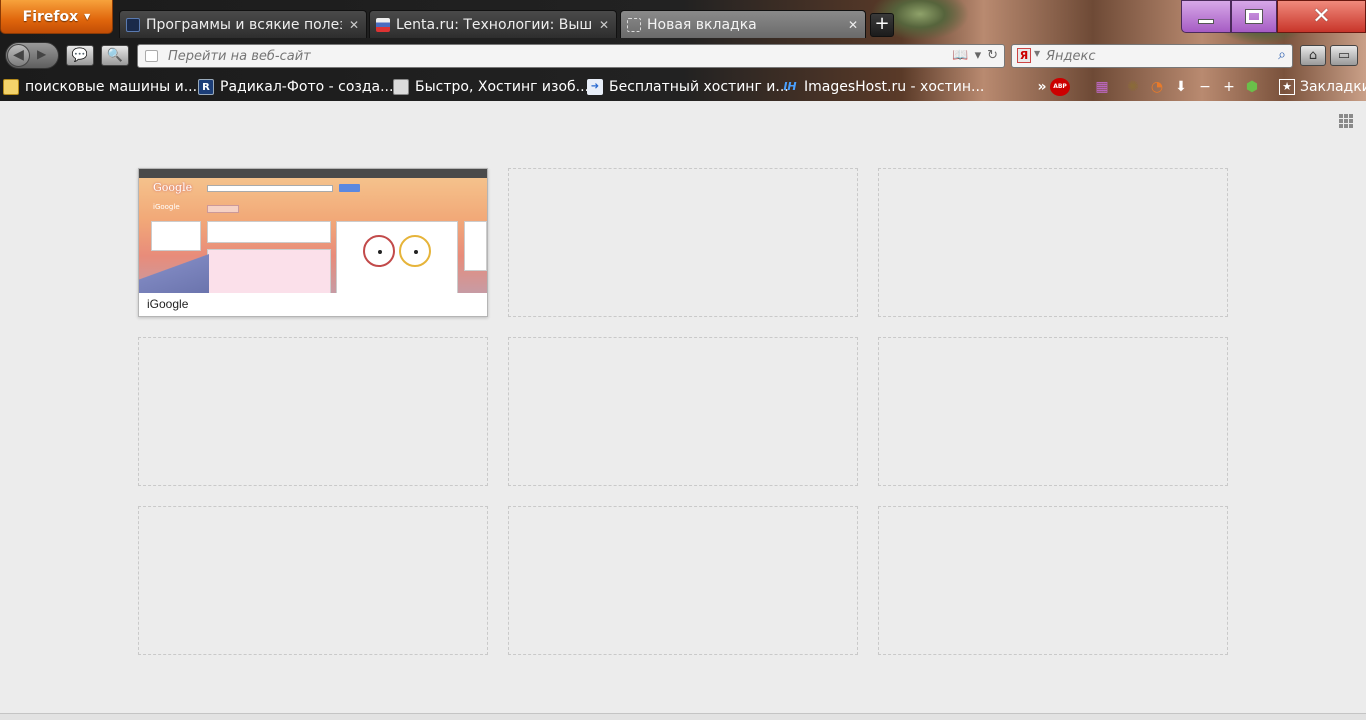 The image size is (1366, 720). I want to click on thumbnail-google-logo: Google, so click(173, 187).